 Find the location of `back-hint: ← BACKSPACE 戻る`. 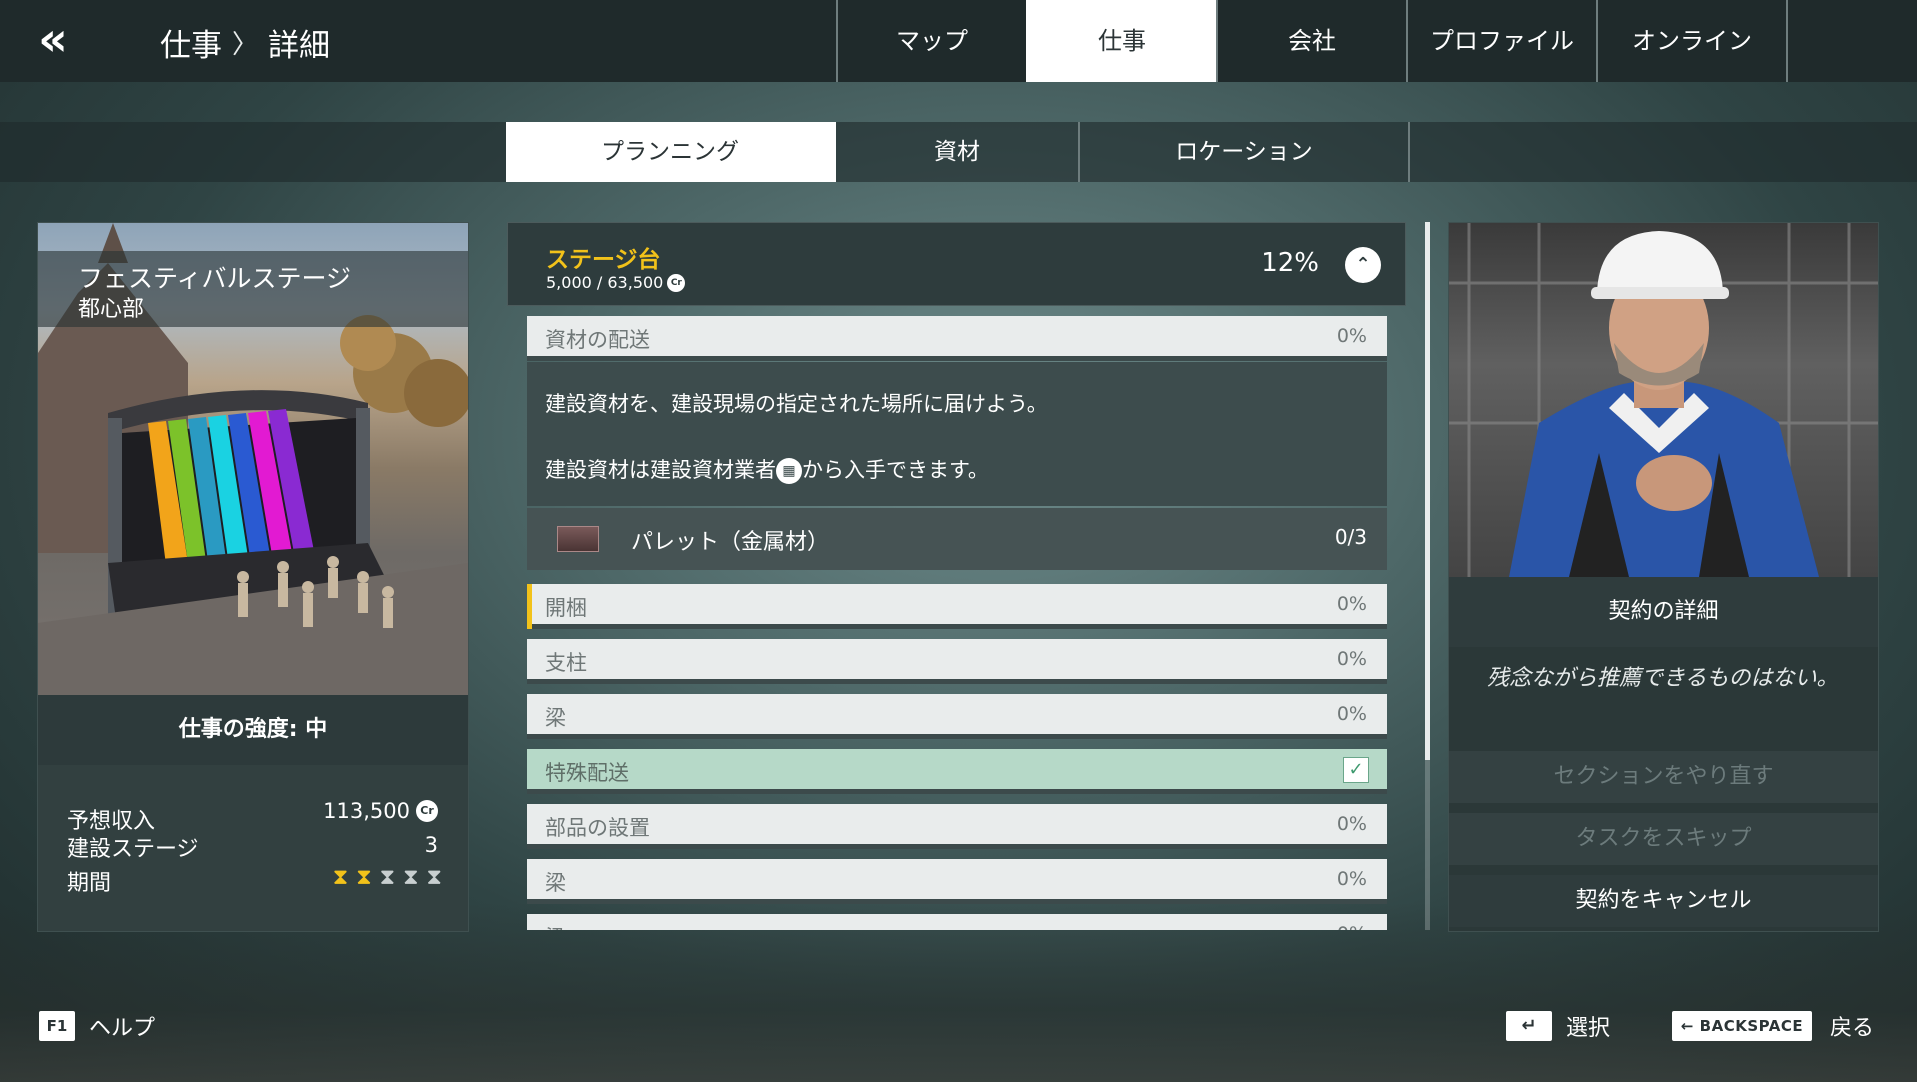

back-hint: ← BACKSPACE 戻る is located at coordinates (1773, 1026).